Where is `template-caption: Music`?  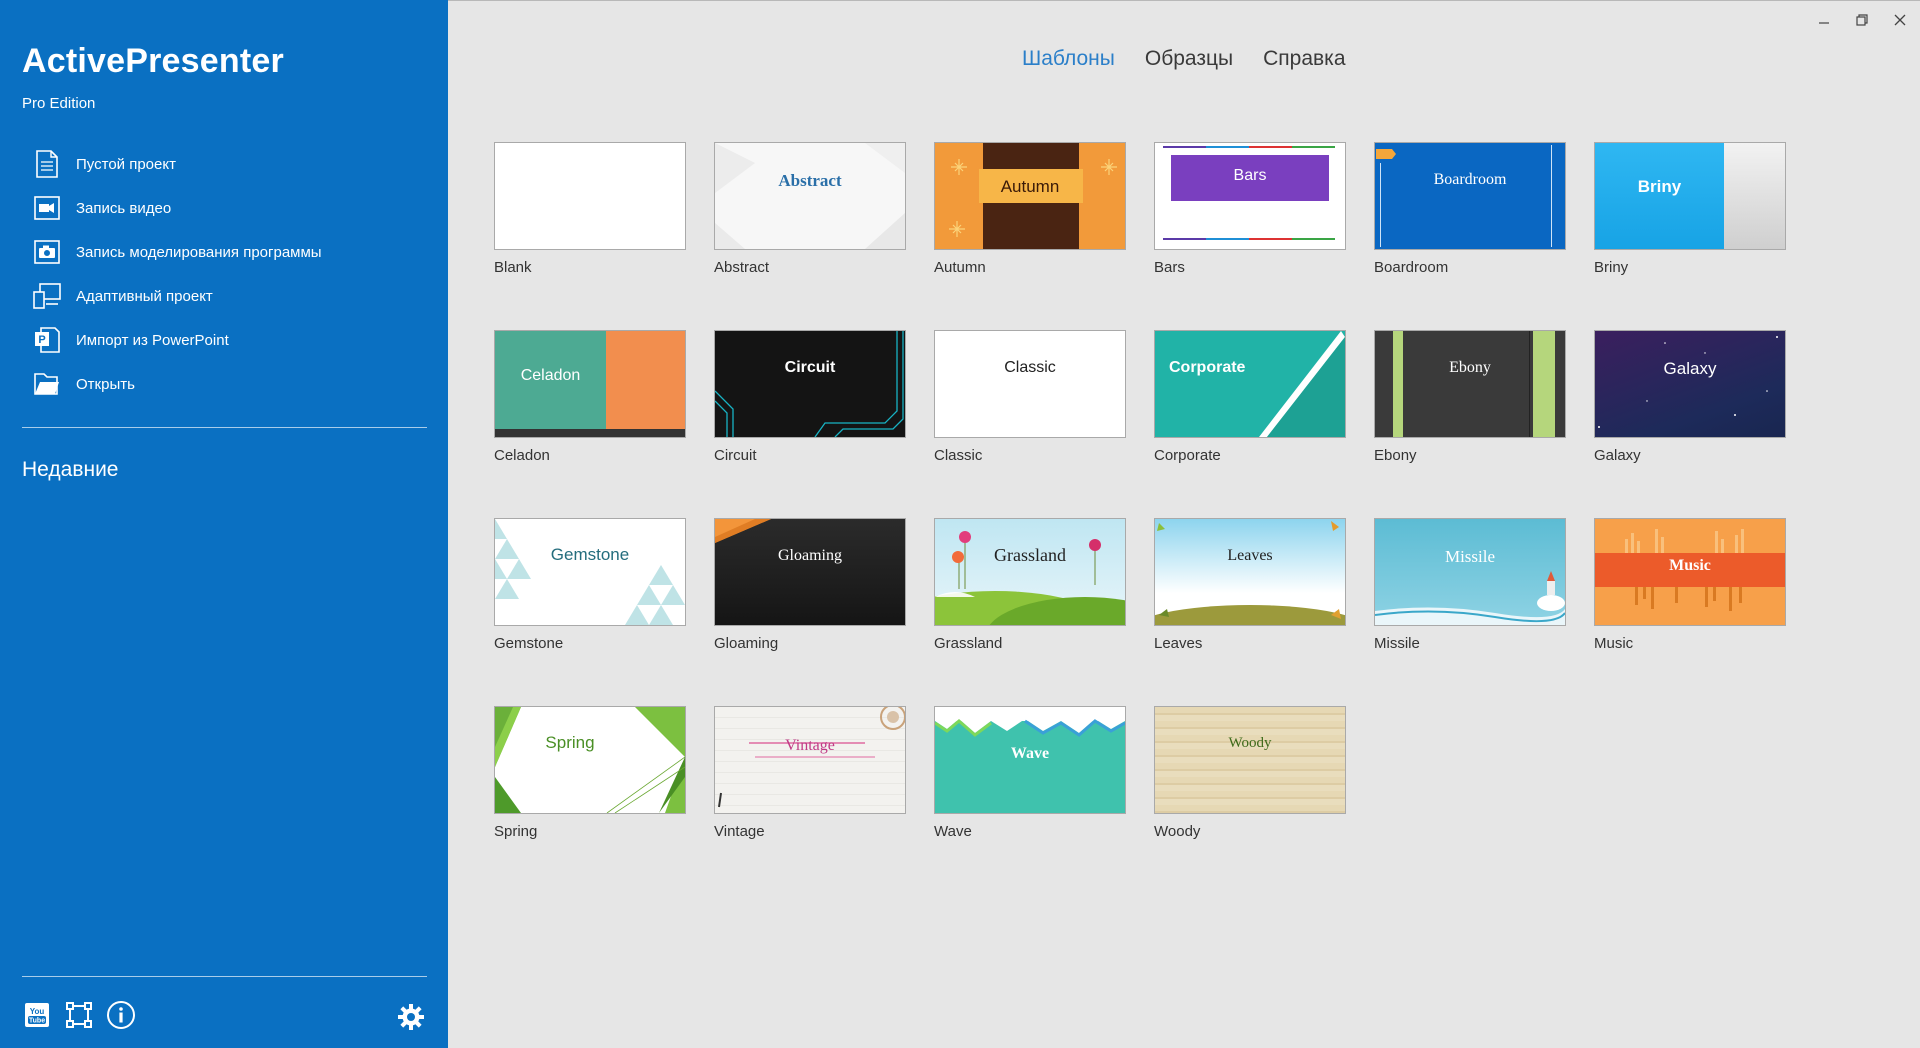
template-caption: Music is located at coordinates (1614, 643).